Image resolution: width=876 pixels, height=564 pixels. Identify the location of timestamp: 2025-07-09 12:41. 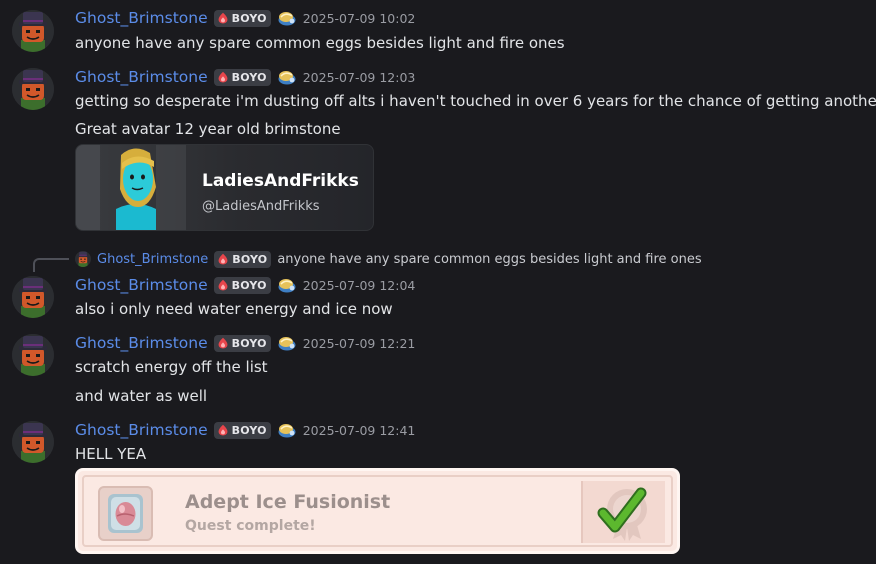
(359, 430).